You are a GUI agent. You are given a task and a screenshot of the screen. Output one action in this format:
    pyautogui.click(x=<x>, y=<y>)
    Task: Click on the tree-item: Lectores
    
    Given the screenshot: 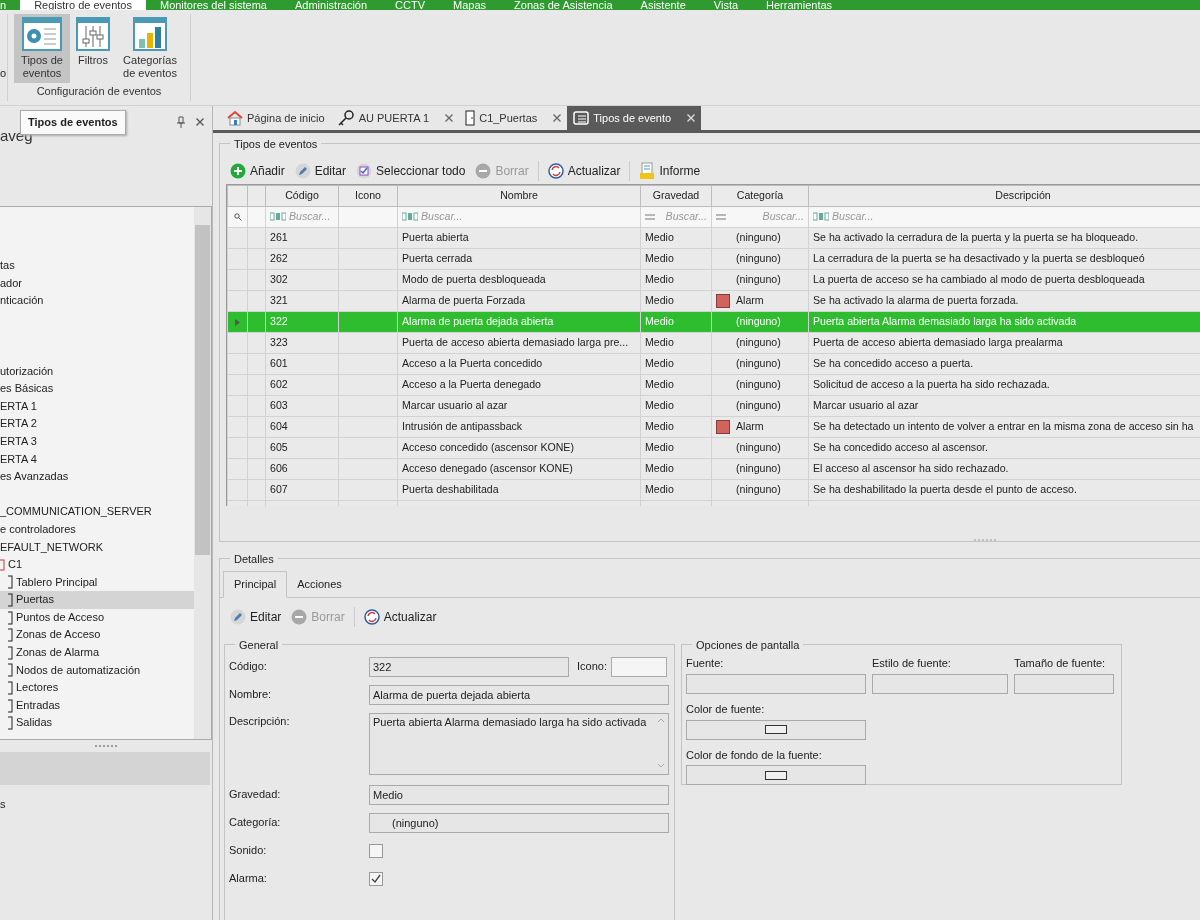 What is the action you would take?
    pyautogui.click(x=97, y=688)
    